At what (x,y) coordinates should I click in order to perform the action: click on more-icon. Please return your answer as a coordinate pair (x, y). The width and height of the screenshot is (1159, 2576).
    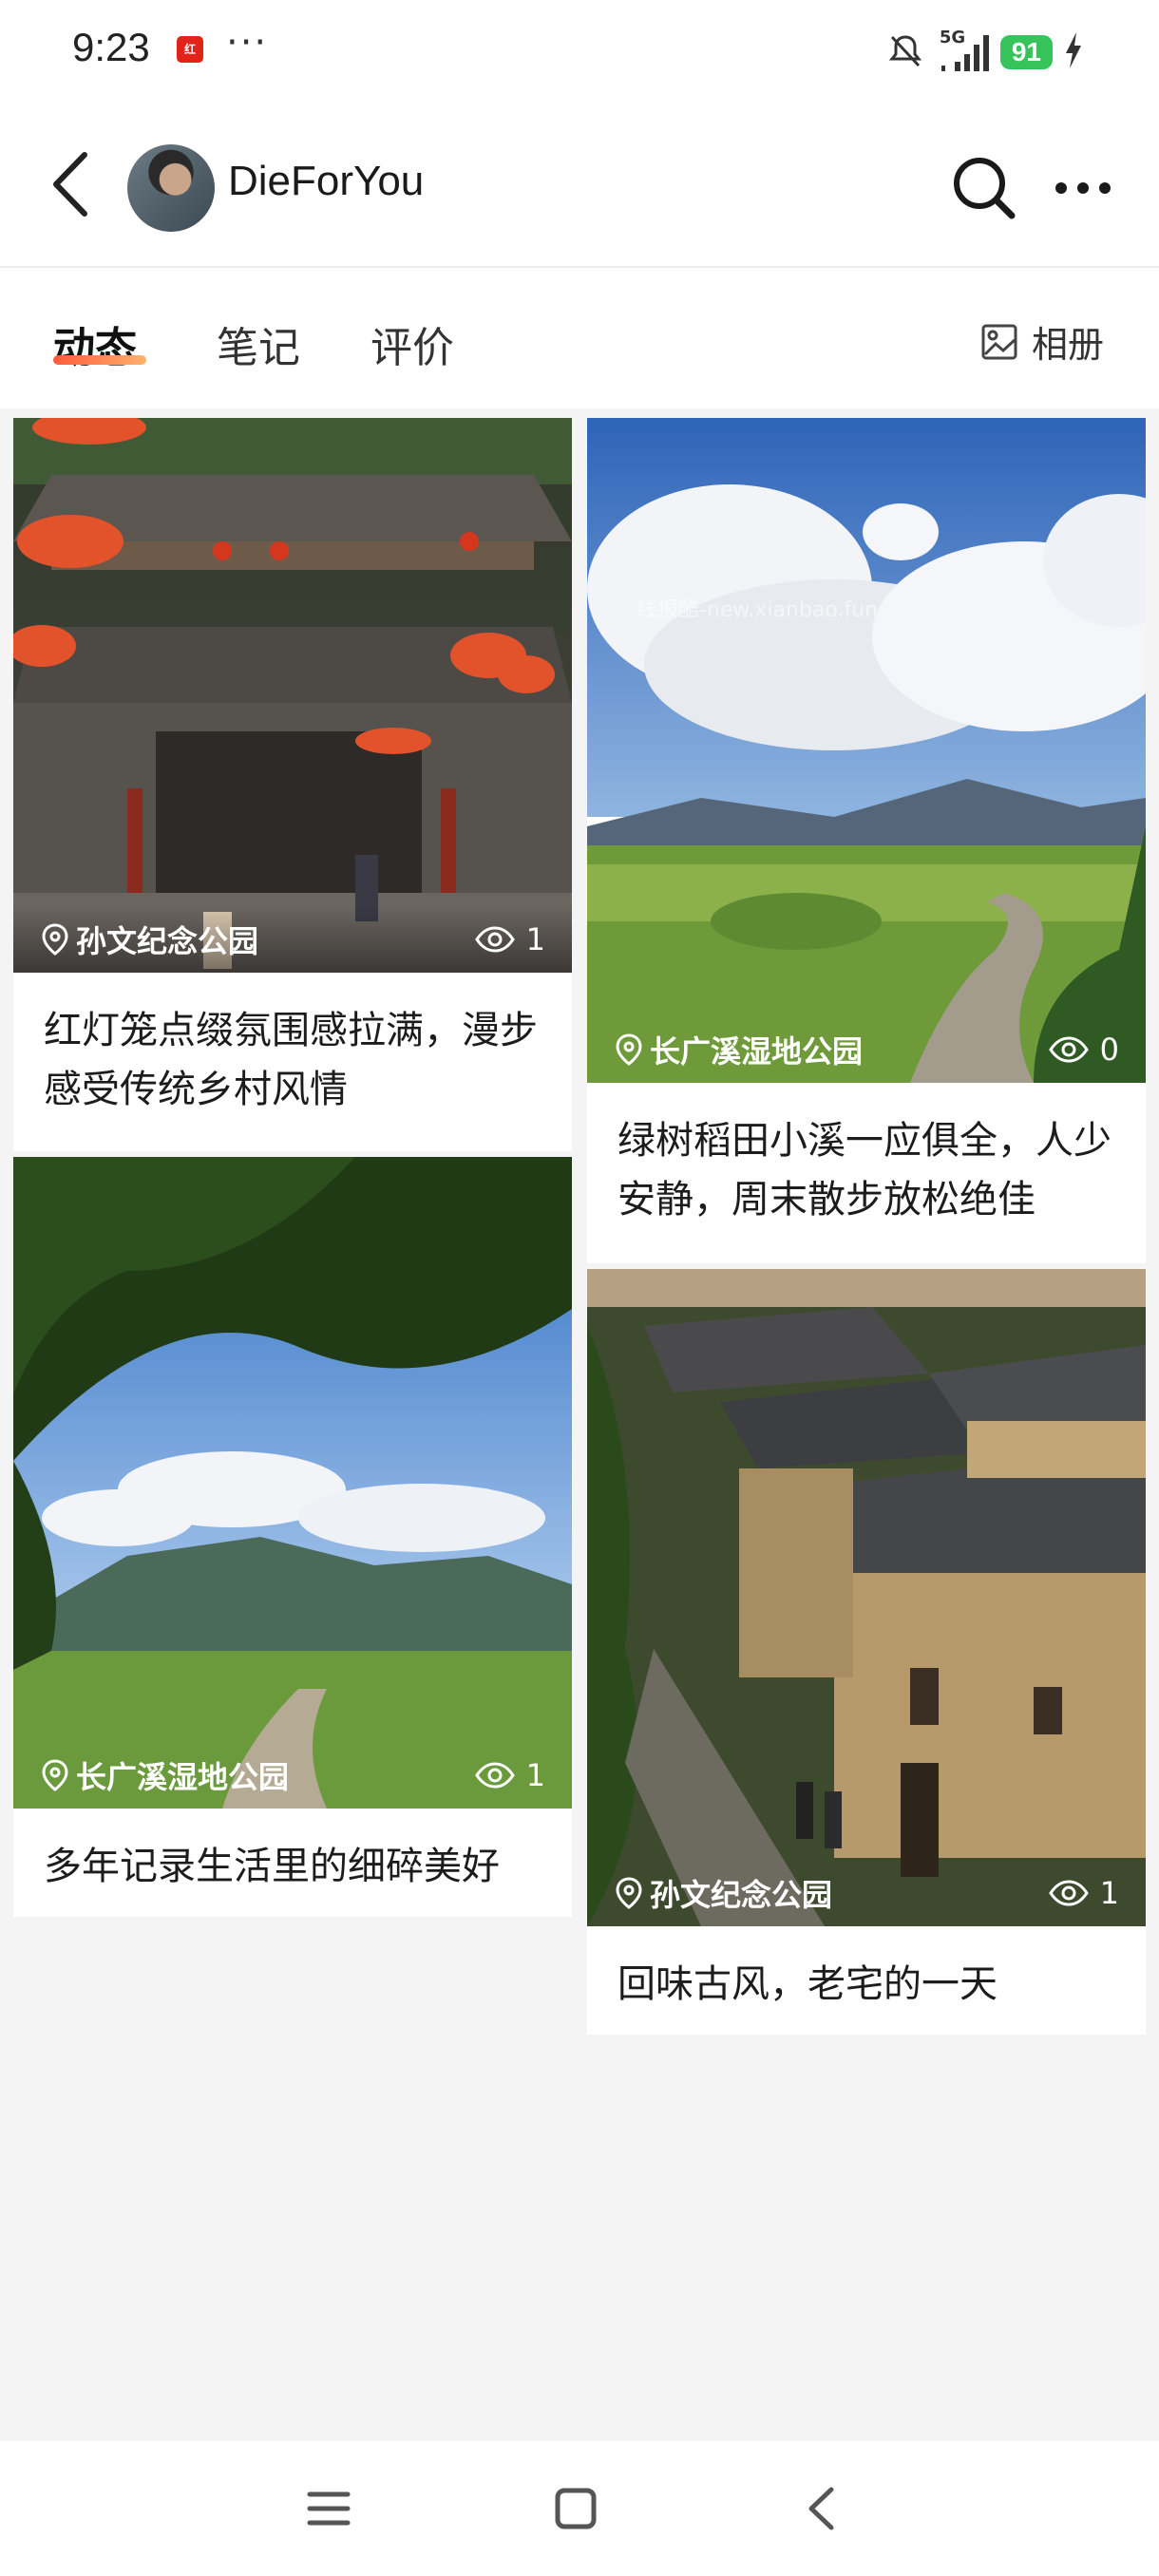
    Looking at the image, I should click on (1083, 188).